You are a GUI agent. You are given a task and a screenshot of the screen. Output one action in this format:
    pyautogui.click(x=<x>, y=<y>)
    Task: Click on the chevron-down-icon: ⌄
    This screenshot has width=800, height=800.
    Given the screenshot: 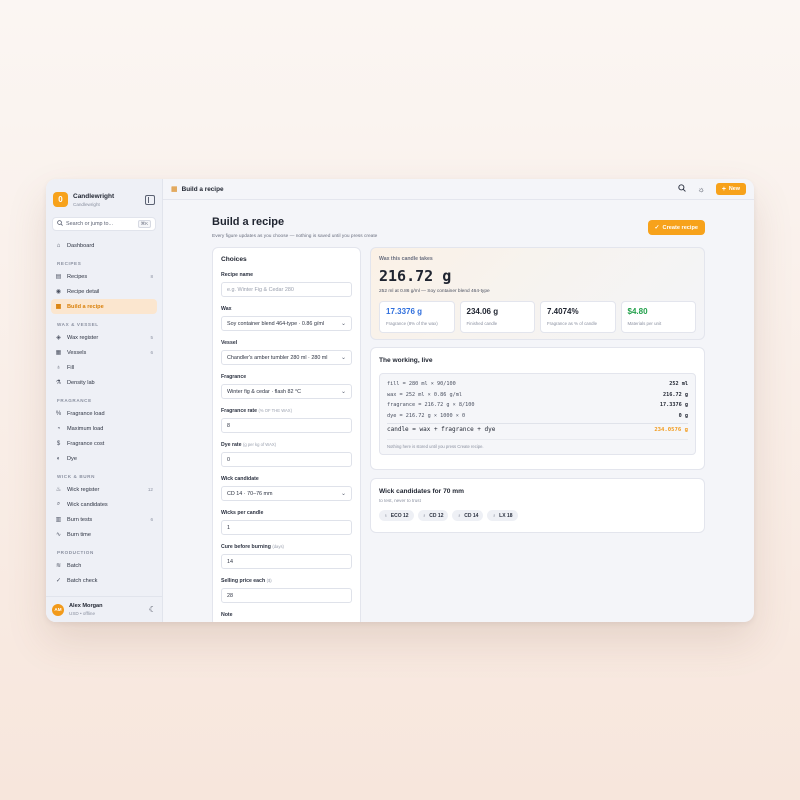 What is the action you would take?
    pyautogui.click(x=343, y=494)
    